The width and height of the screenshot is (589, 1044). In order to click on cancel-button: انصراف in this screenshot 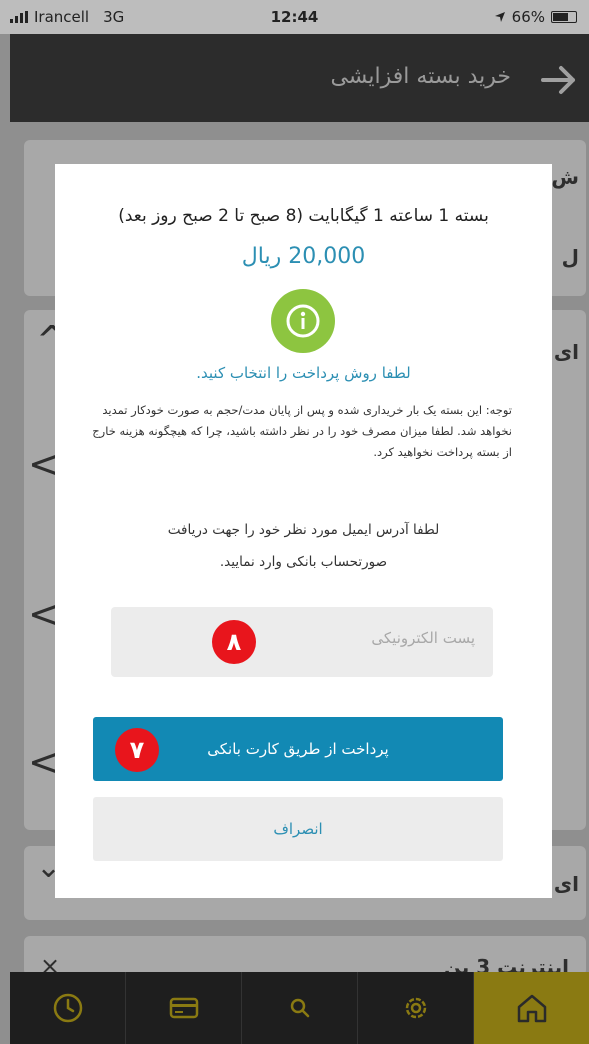, I will do `click(298, 829)`.